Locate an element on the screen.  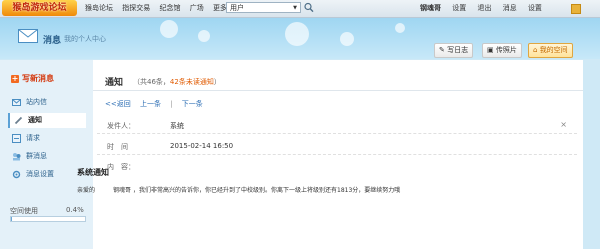
next-link: 下一条 is located at coordinates (192, 104).